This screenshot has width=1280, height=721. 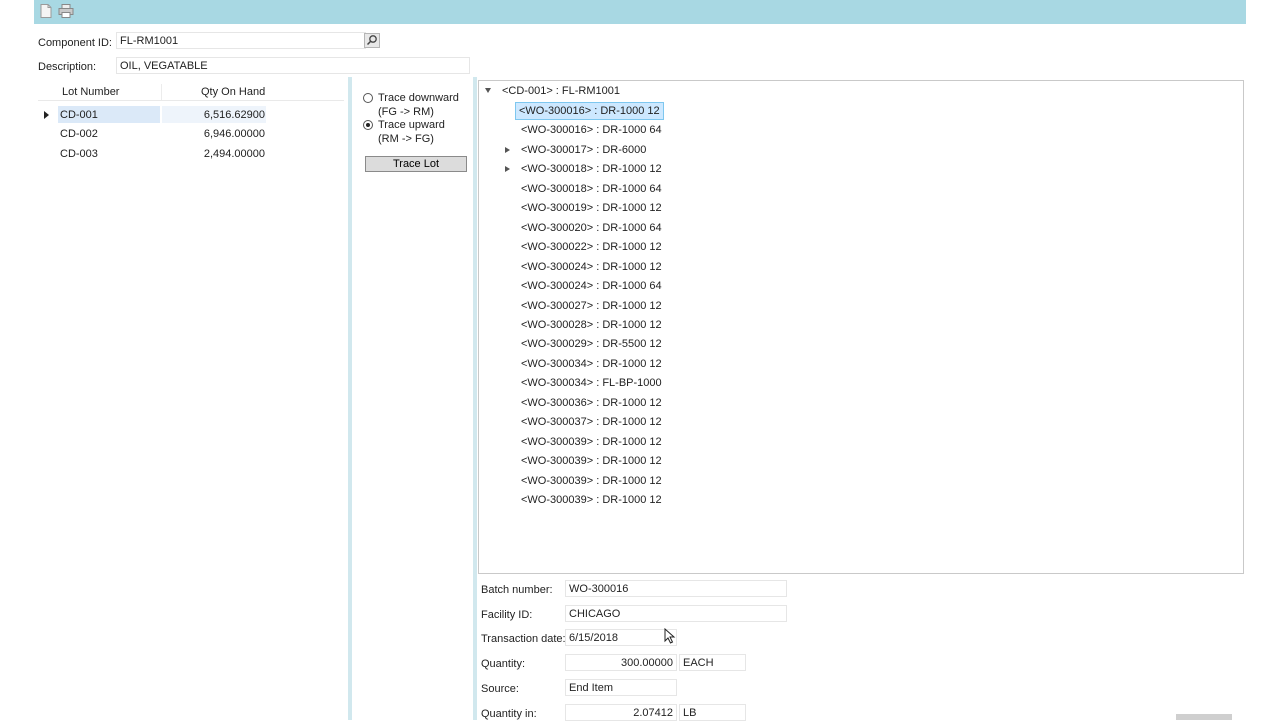 I want to click on quantity-uom-field: EACH, so click(x=712, y=662).